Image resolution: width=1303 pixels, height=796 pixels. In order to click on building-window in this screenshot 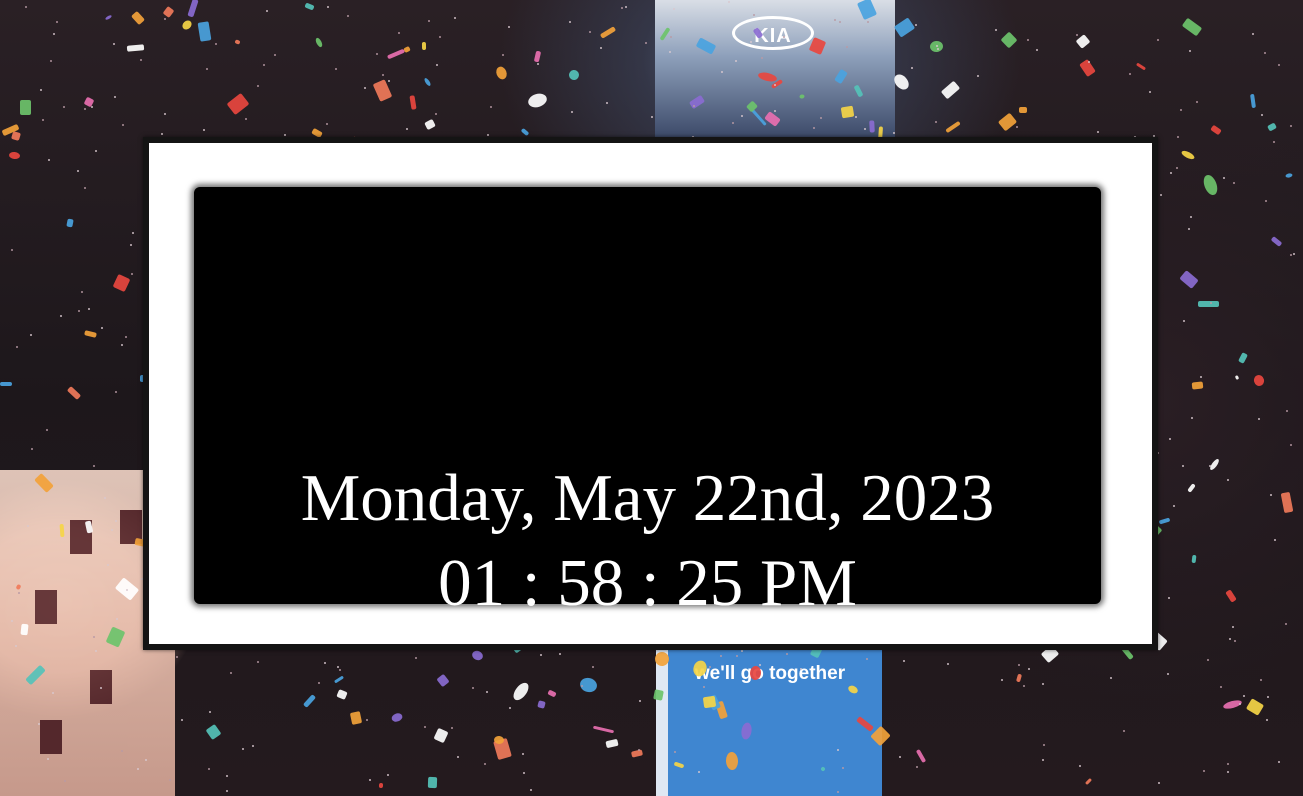, I will do `click(46, 607)`.